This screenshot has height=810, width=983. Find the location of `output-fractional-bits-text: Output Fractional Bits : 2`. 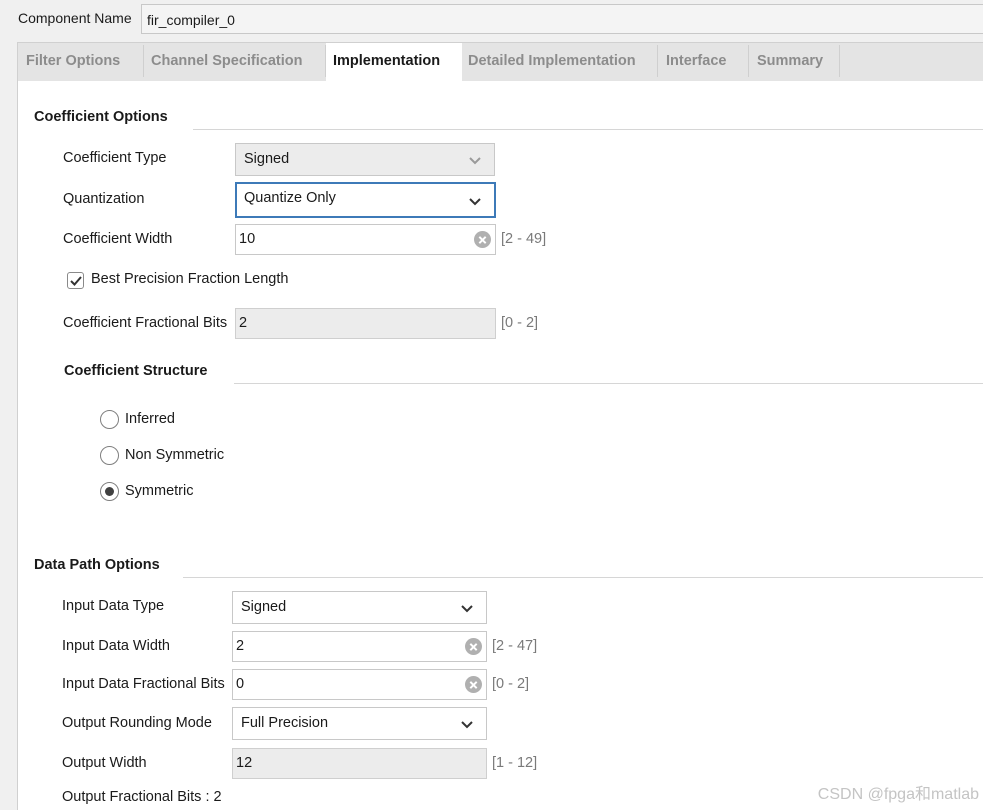

output-fractional-bits-text: Output Fractional Bits : 2 is located at coordinates (142, 797).